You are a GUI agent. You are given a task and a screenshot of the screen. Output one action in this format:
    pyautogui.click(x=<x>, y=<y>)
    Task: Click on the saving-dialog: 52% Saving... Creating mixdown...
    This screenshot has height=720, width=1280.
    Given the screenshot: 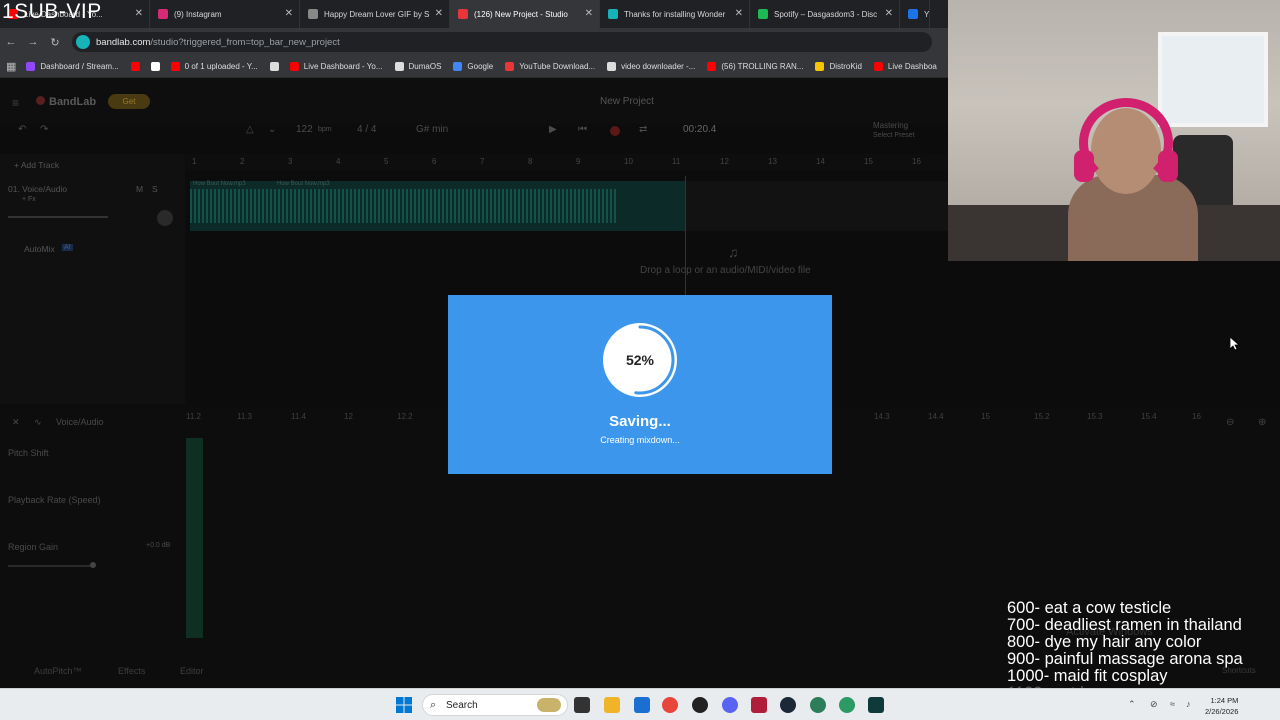 What is the action you would take?
    pyautogui.click(x=640, y=384)
    